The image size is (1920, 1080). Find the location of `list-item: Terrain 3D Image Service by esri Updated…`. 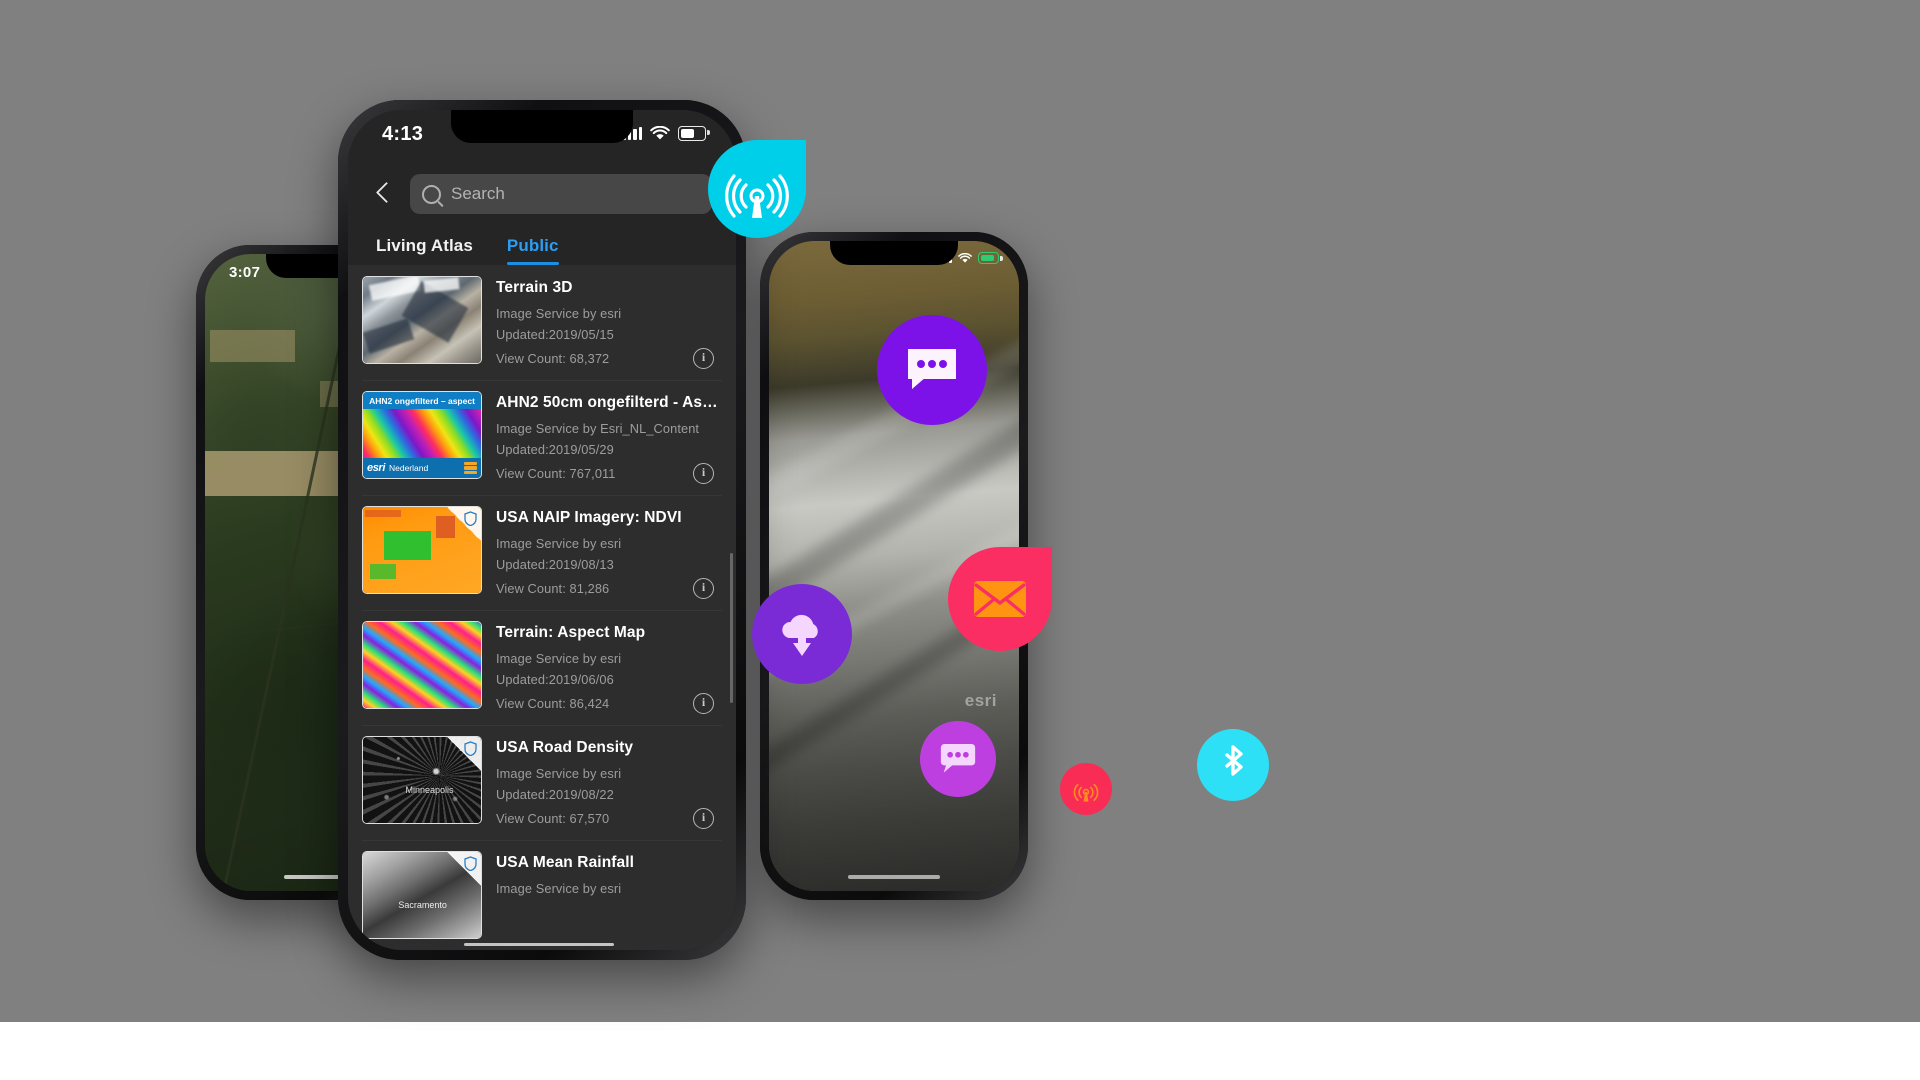

list-item: Terrain 3D Image Service by esri Updated… is located at coordinates (542, 322).